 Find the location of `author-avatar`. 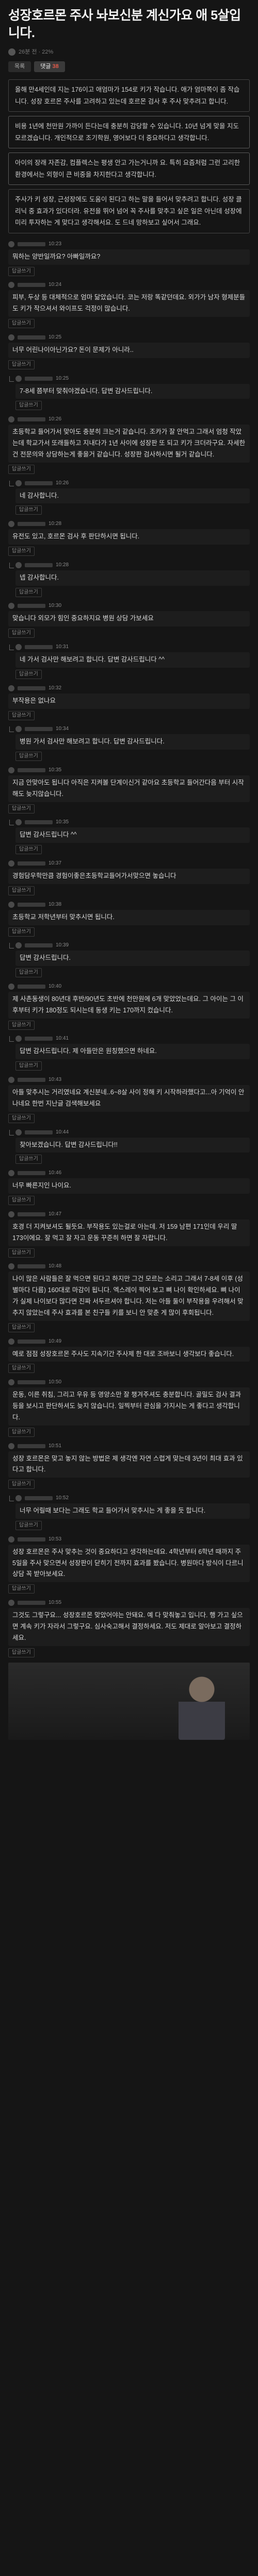

author-avatar is located at coordinates (11, 52).